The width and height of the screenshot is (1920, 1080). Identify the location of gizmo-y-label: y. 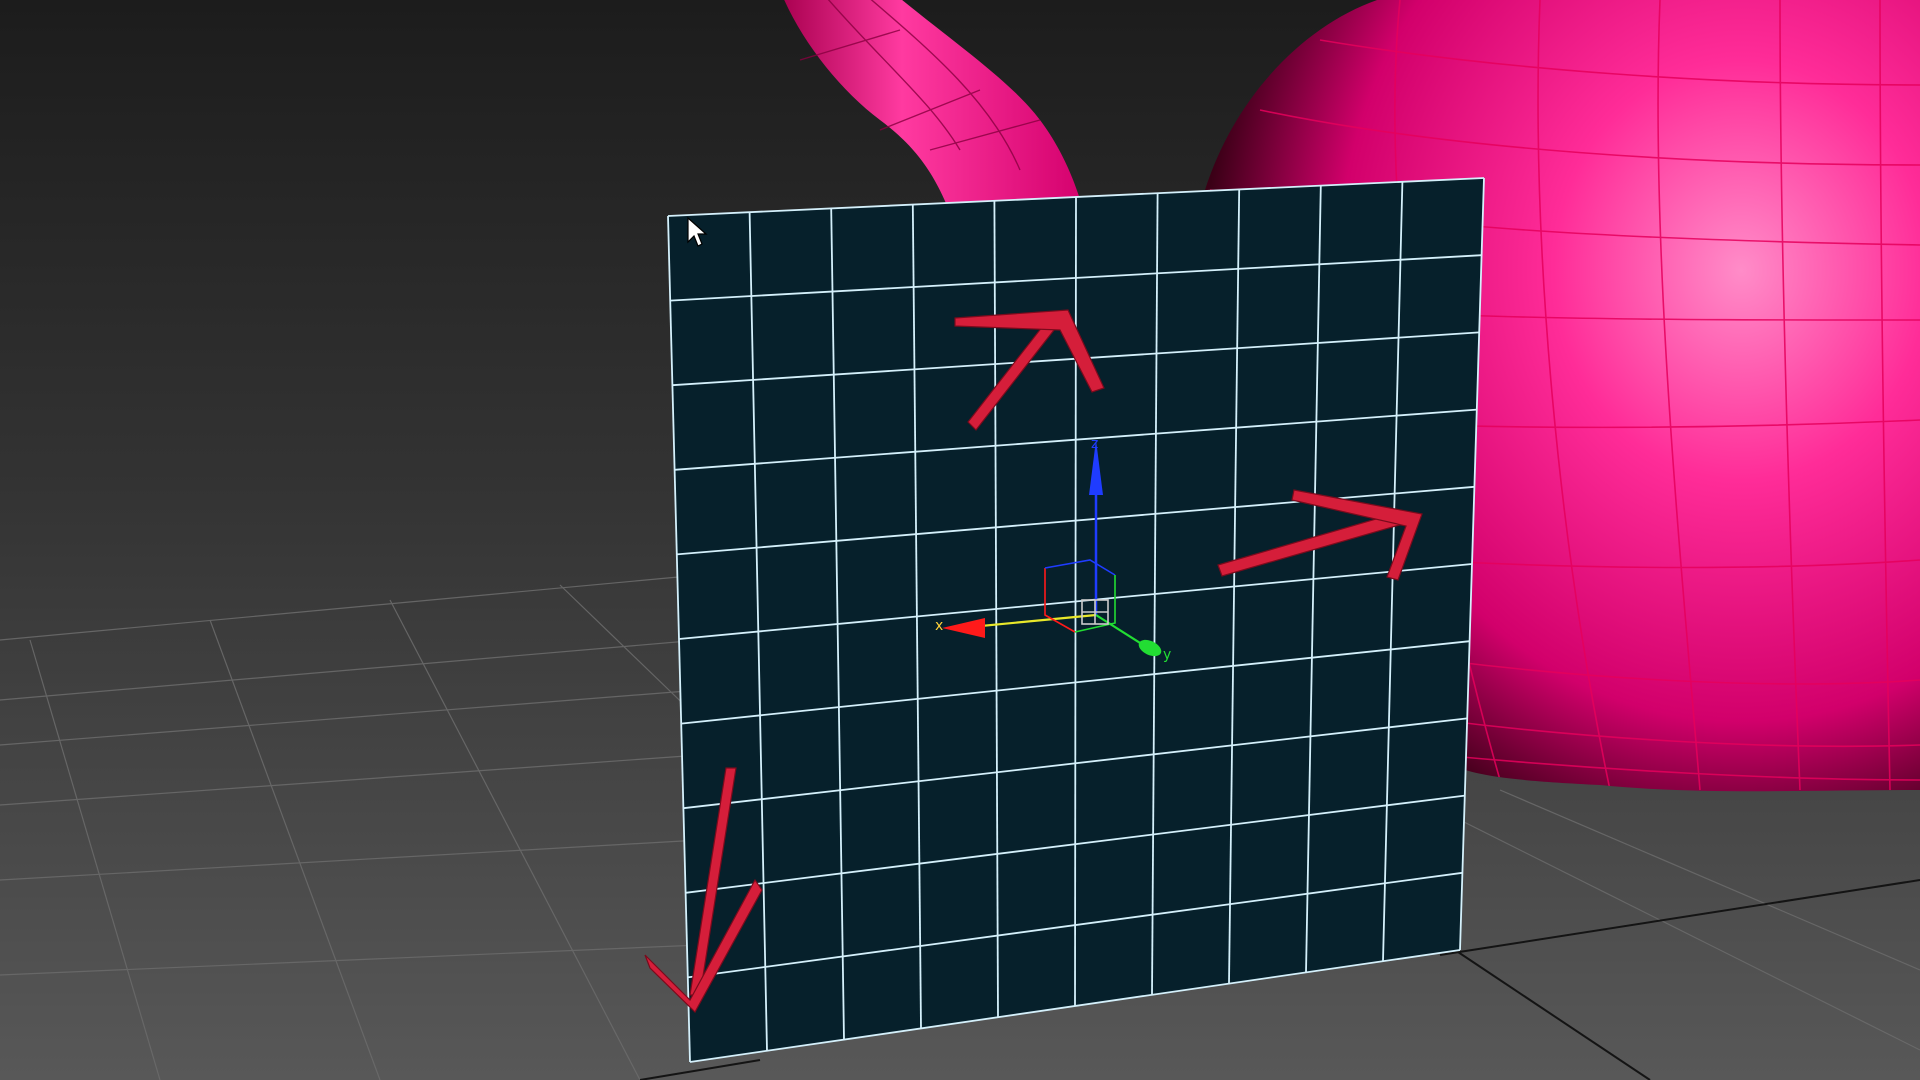
(1167, 655).